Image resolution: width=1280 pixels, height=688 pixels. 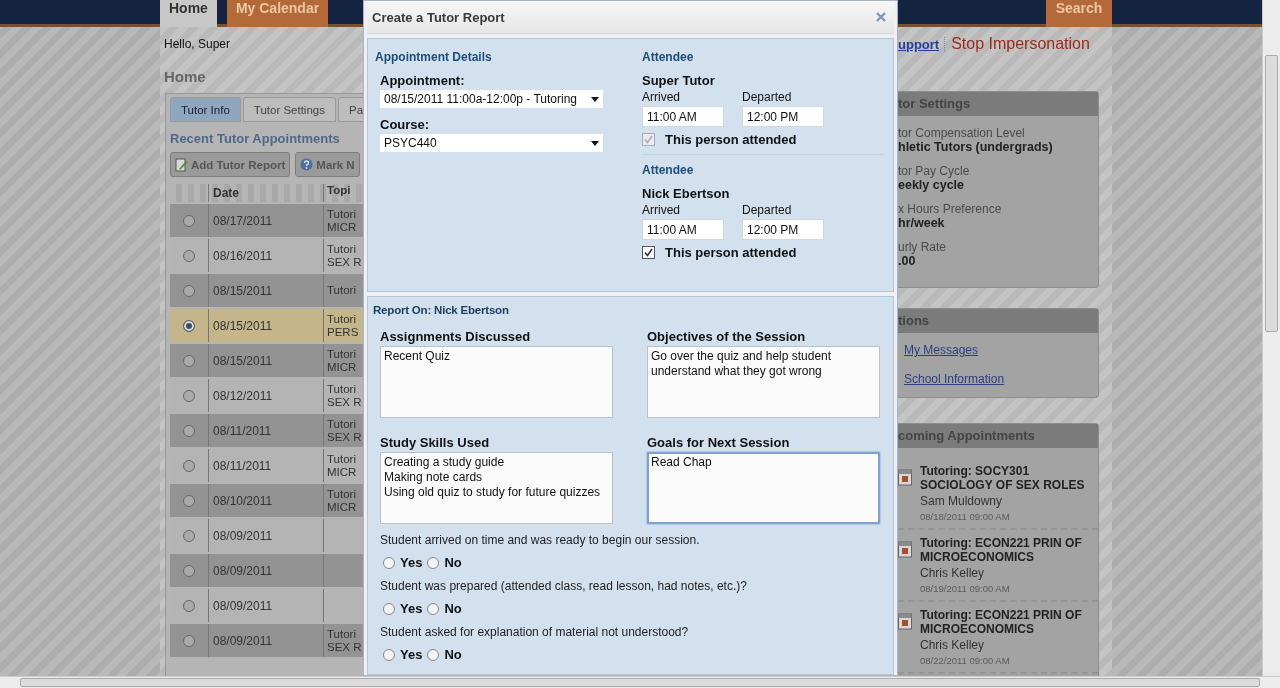 I want to click on field-label: Appointment:, so click(x=423, y=80).